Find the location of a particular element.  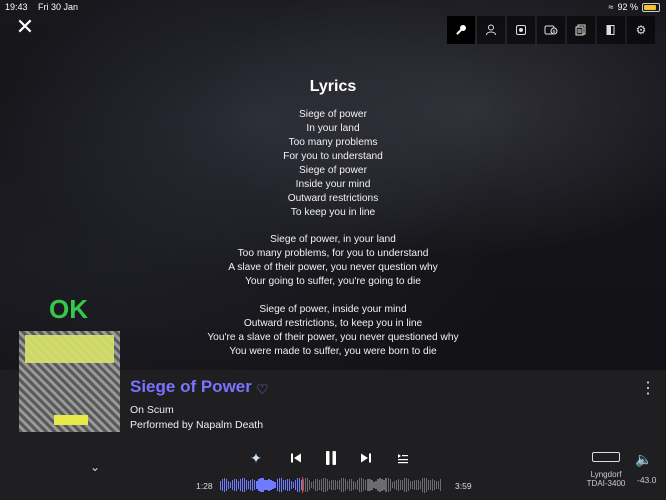

lyrics-line: Siege of power is located at coordinates (333, 114).